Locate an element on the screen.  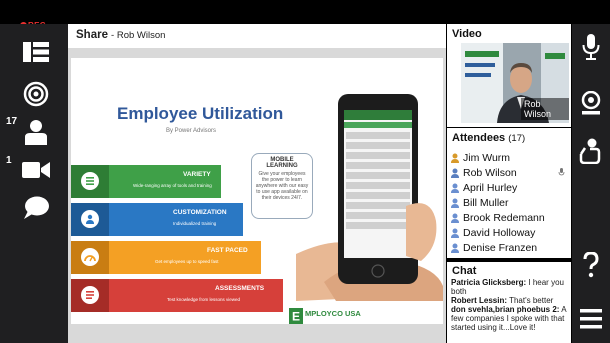
cameras-button is located at coordinates (36, 170).